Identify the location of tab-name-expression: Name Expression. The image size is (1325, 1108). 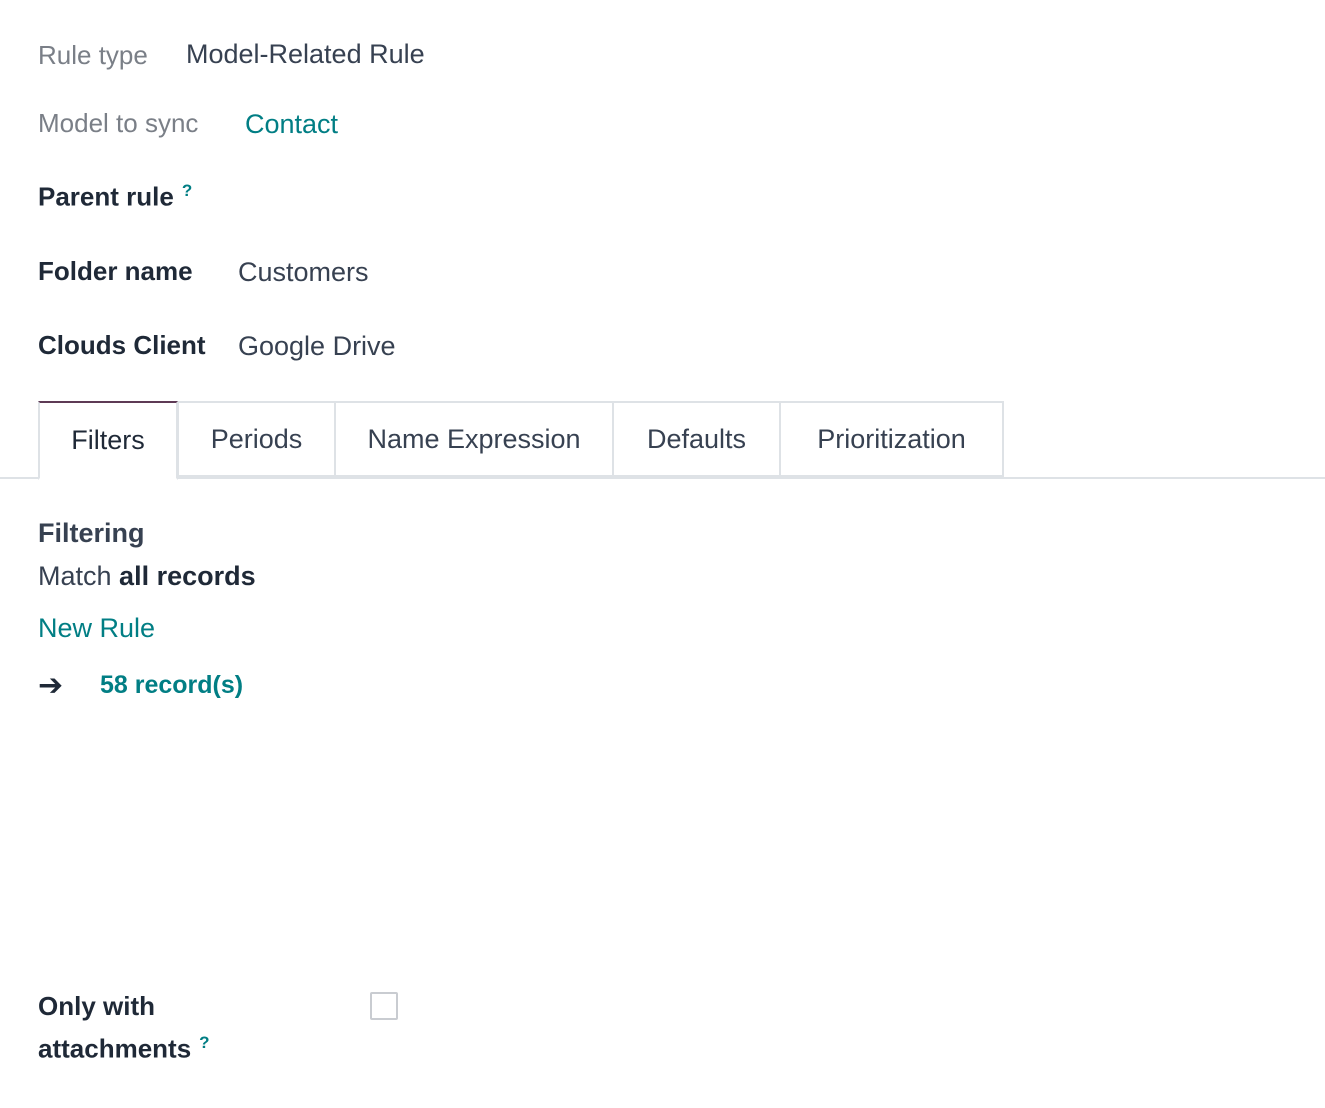
(474, 439).